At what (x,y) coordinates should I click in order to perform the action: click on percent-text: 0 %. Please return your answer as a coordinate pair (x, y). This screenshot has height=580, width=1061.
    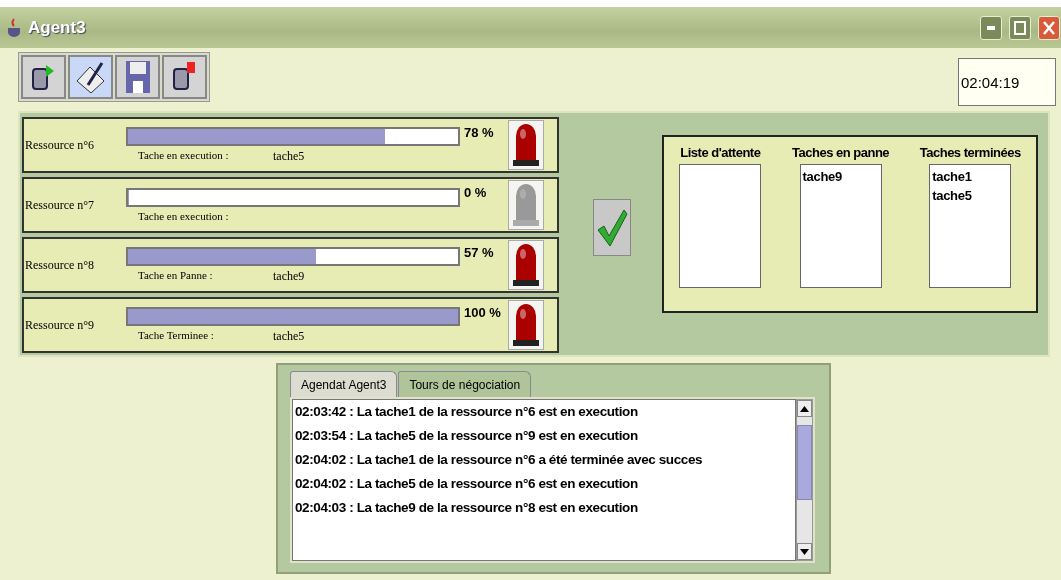
    Looking at the image, I should click on (476, 192).